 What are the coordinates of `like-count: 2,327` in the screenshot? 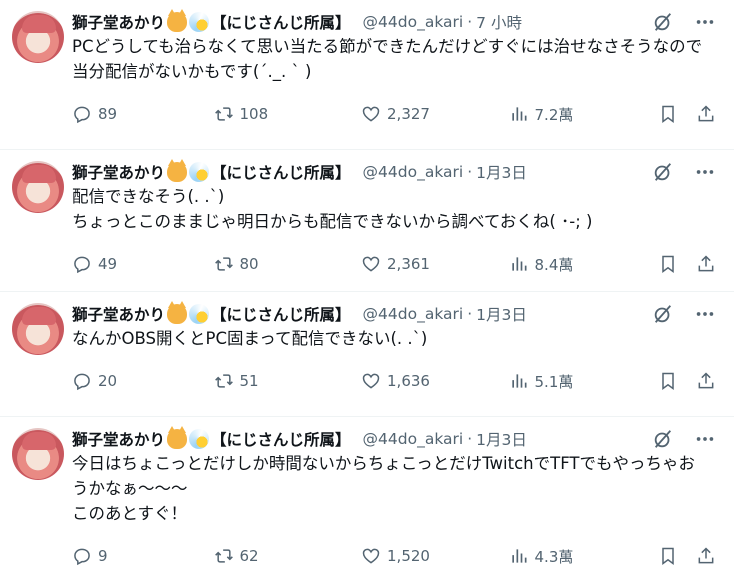 It's located at (408, 114).